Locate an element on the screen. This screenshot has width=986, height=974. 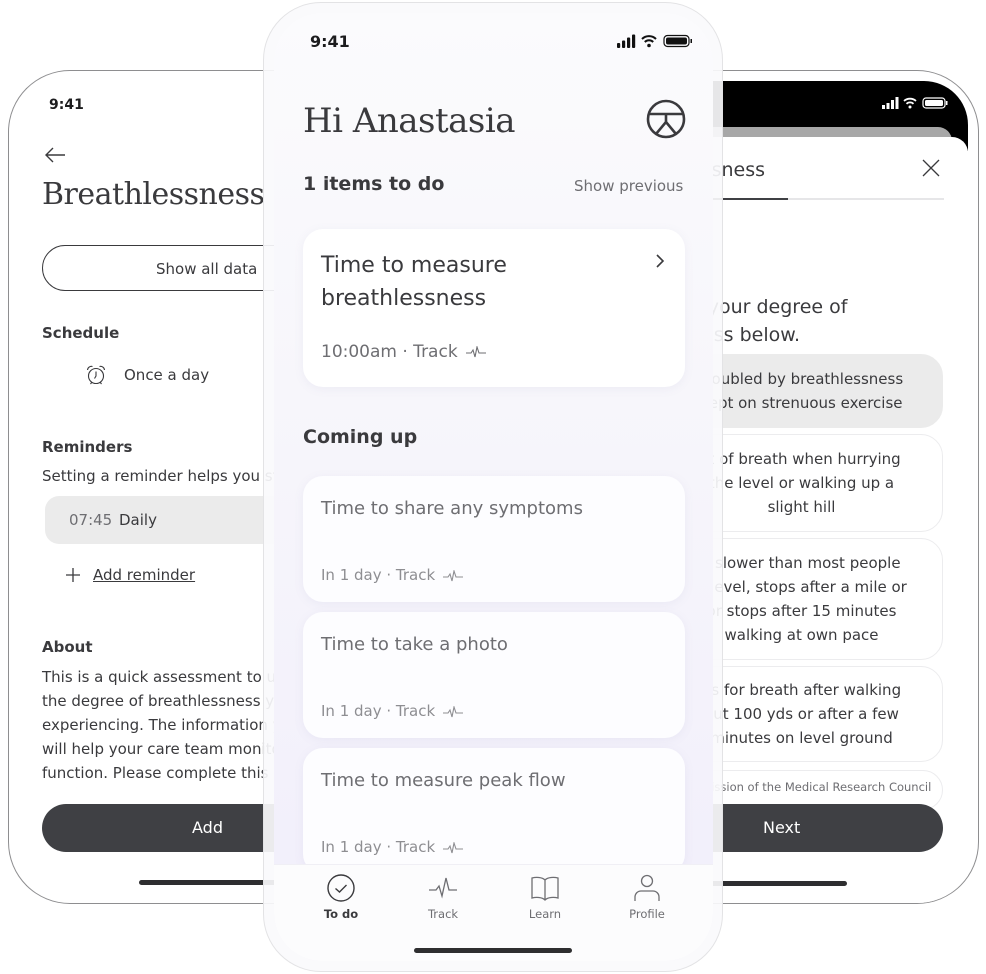
check-circle-icon is located at coordinates (341, 888).